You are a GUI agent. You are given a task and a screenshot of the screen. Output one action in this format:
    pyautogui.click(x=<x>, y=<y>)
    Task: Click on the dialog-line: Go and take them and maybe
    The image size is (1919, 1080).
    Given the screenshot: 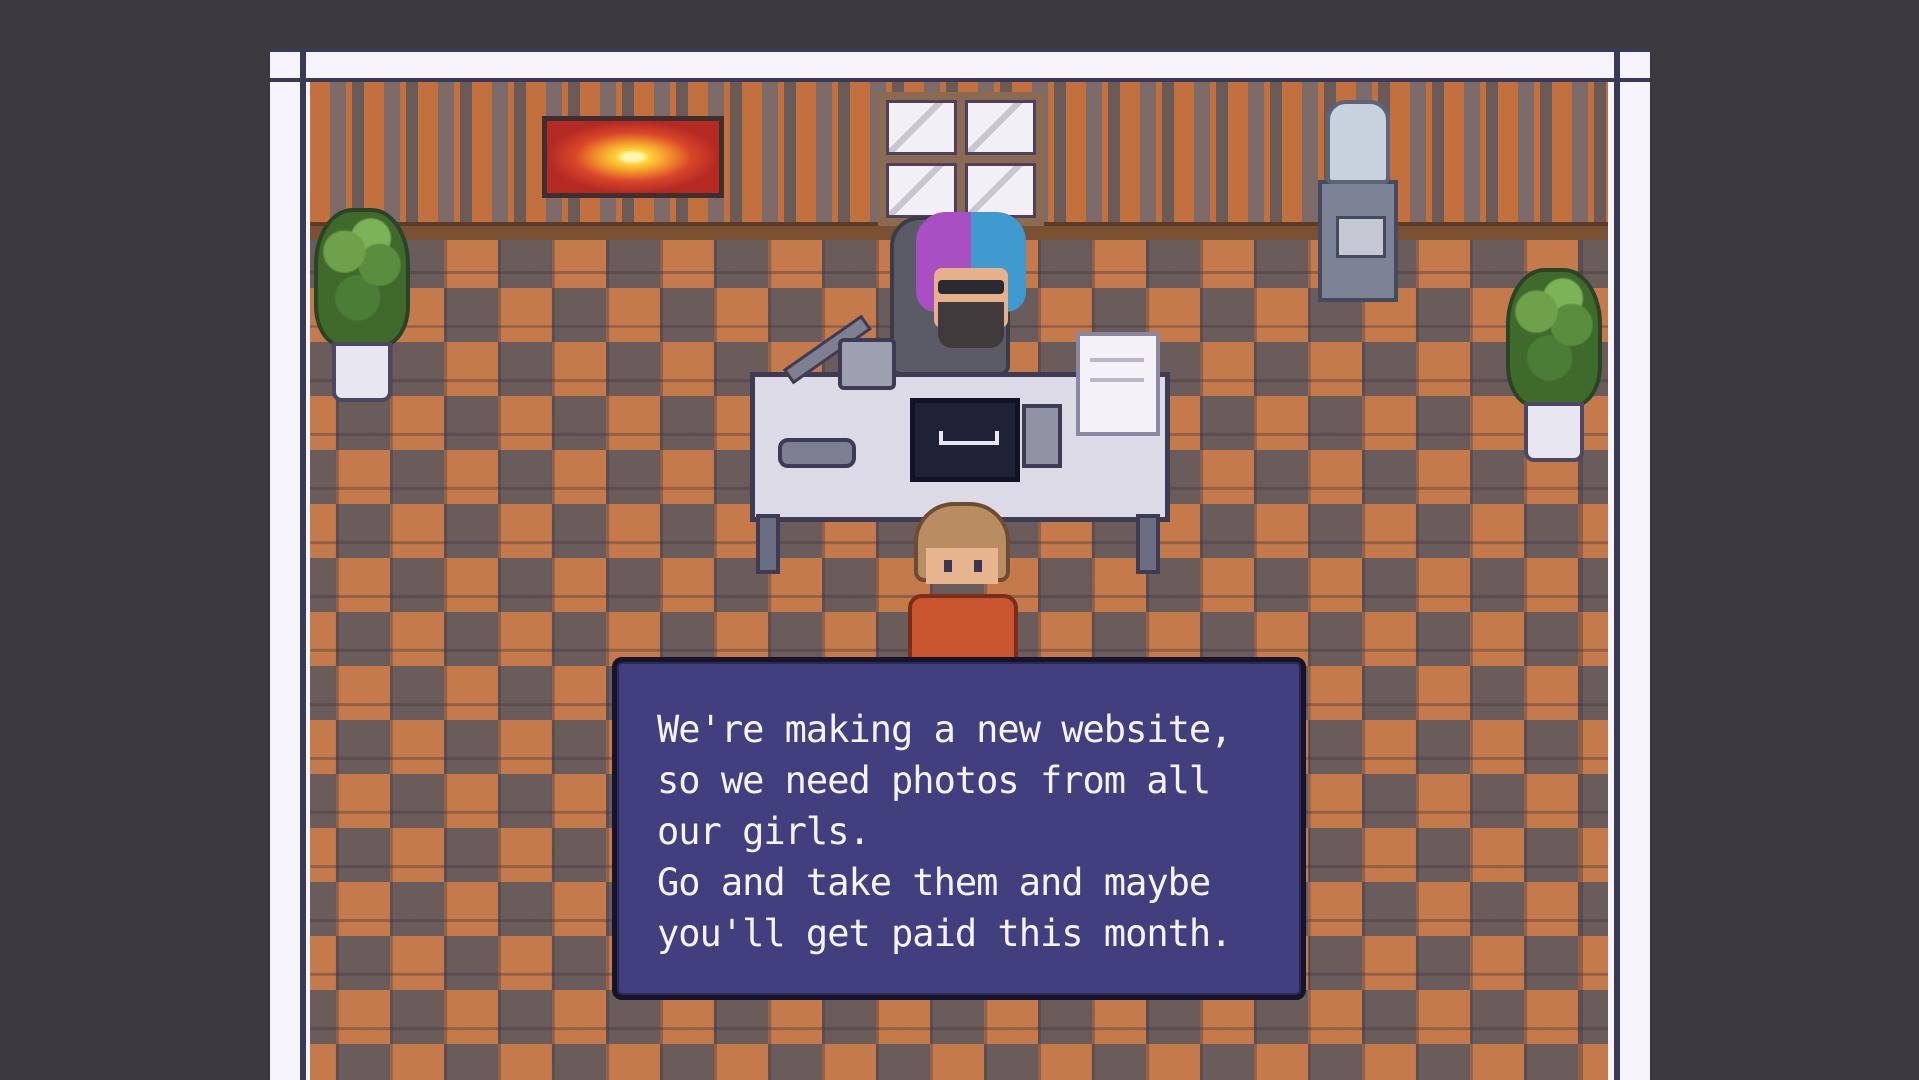 What is the action you would take?
    pyautogui.click(x=934, y=882)
    